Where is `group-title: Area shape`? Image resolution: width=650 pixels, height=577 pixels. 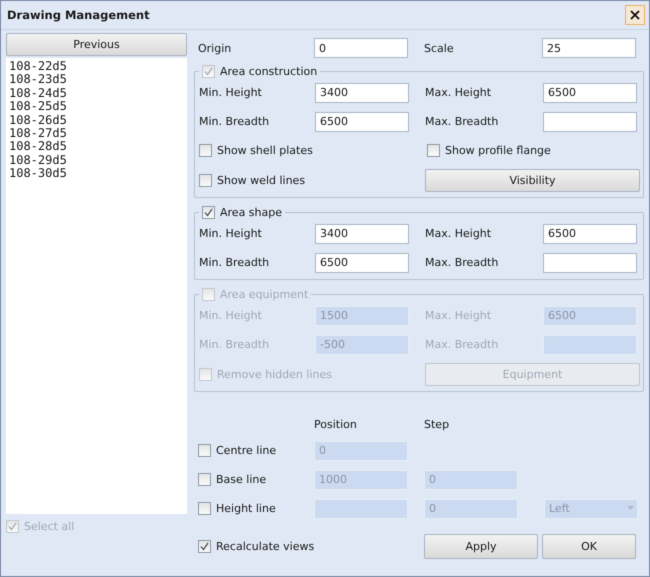 group-title: Area shape is located at coordinates (251, 212).